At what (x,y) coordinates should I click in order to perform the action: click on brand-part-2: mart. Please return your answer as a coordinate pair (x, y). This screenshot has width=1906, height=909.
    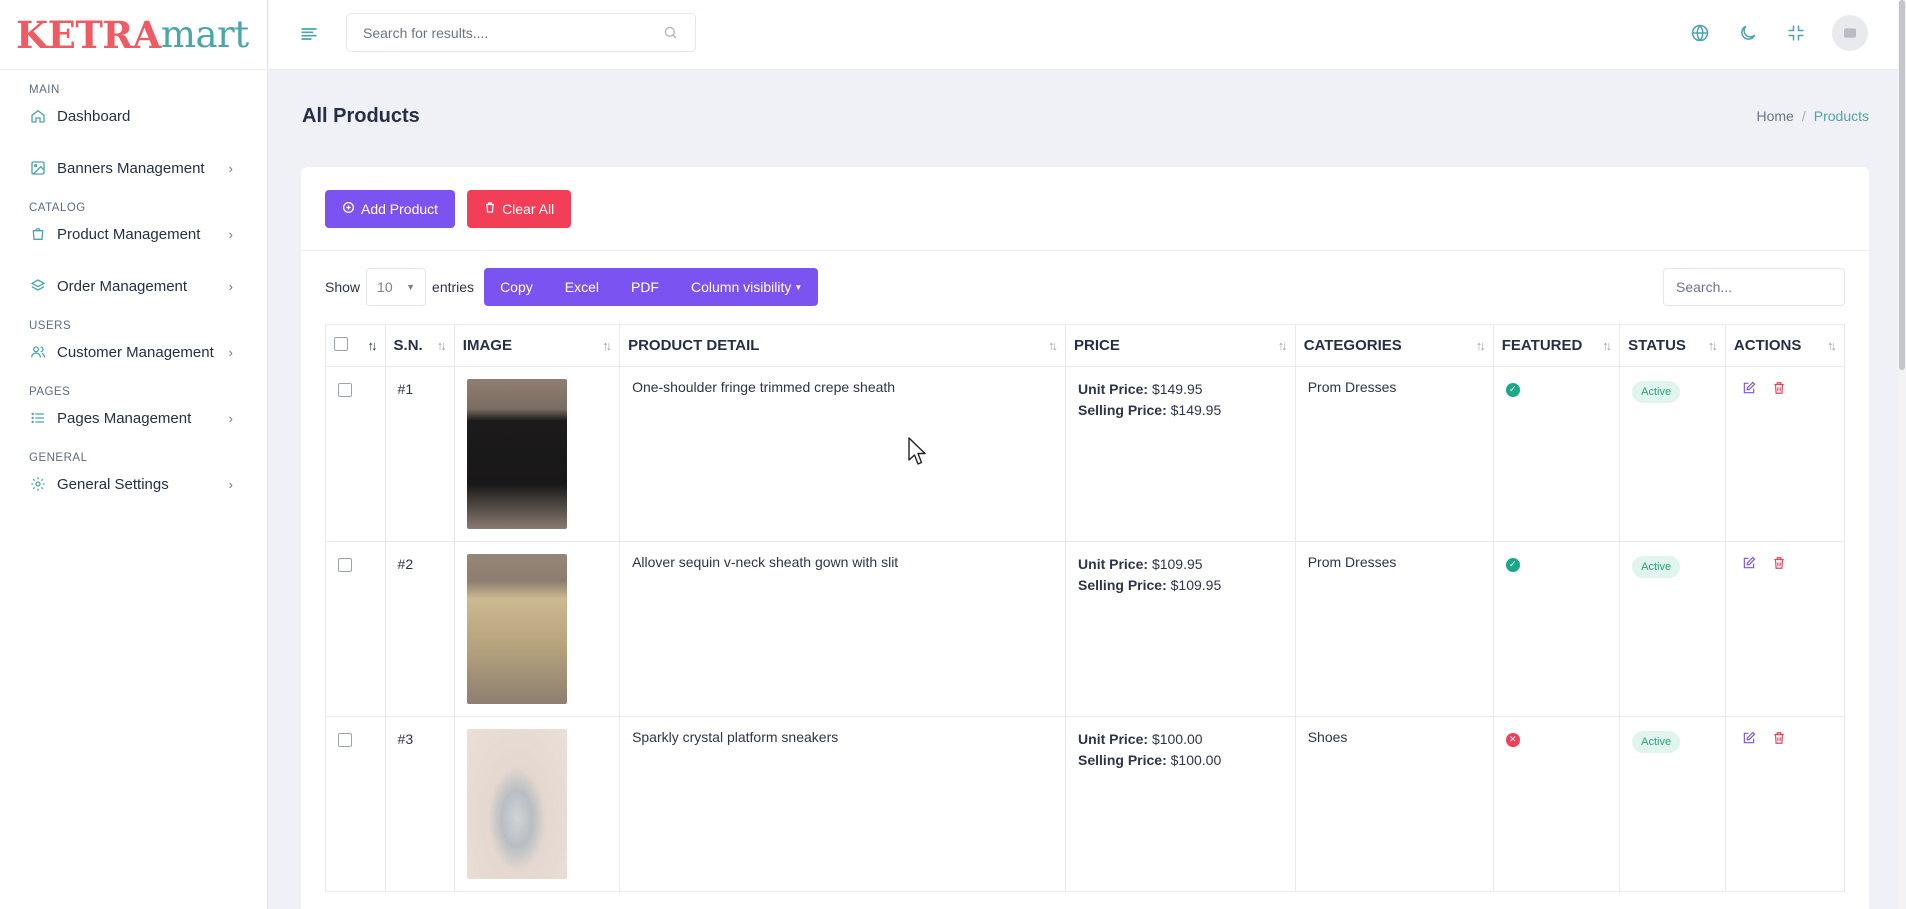
    Looking at the image, I should click on (204, 34).